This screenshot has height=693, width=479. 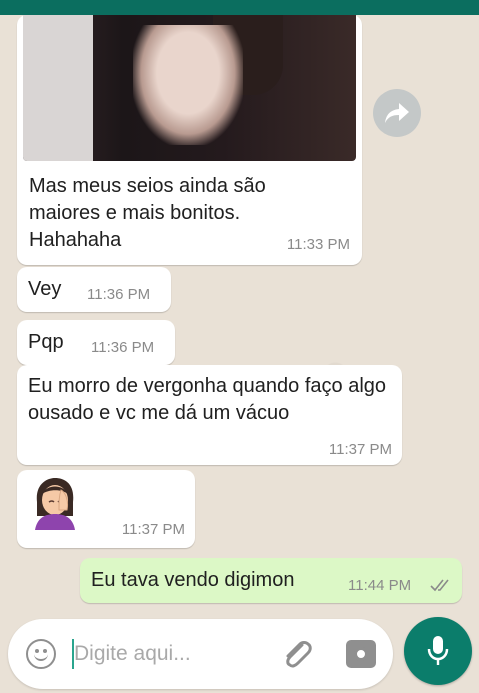 I want to click on outgoing-message: Eu tava vendo digimon 11:44 PM, so click(x=271, y=580).